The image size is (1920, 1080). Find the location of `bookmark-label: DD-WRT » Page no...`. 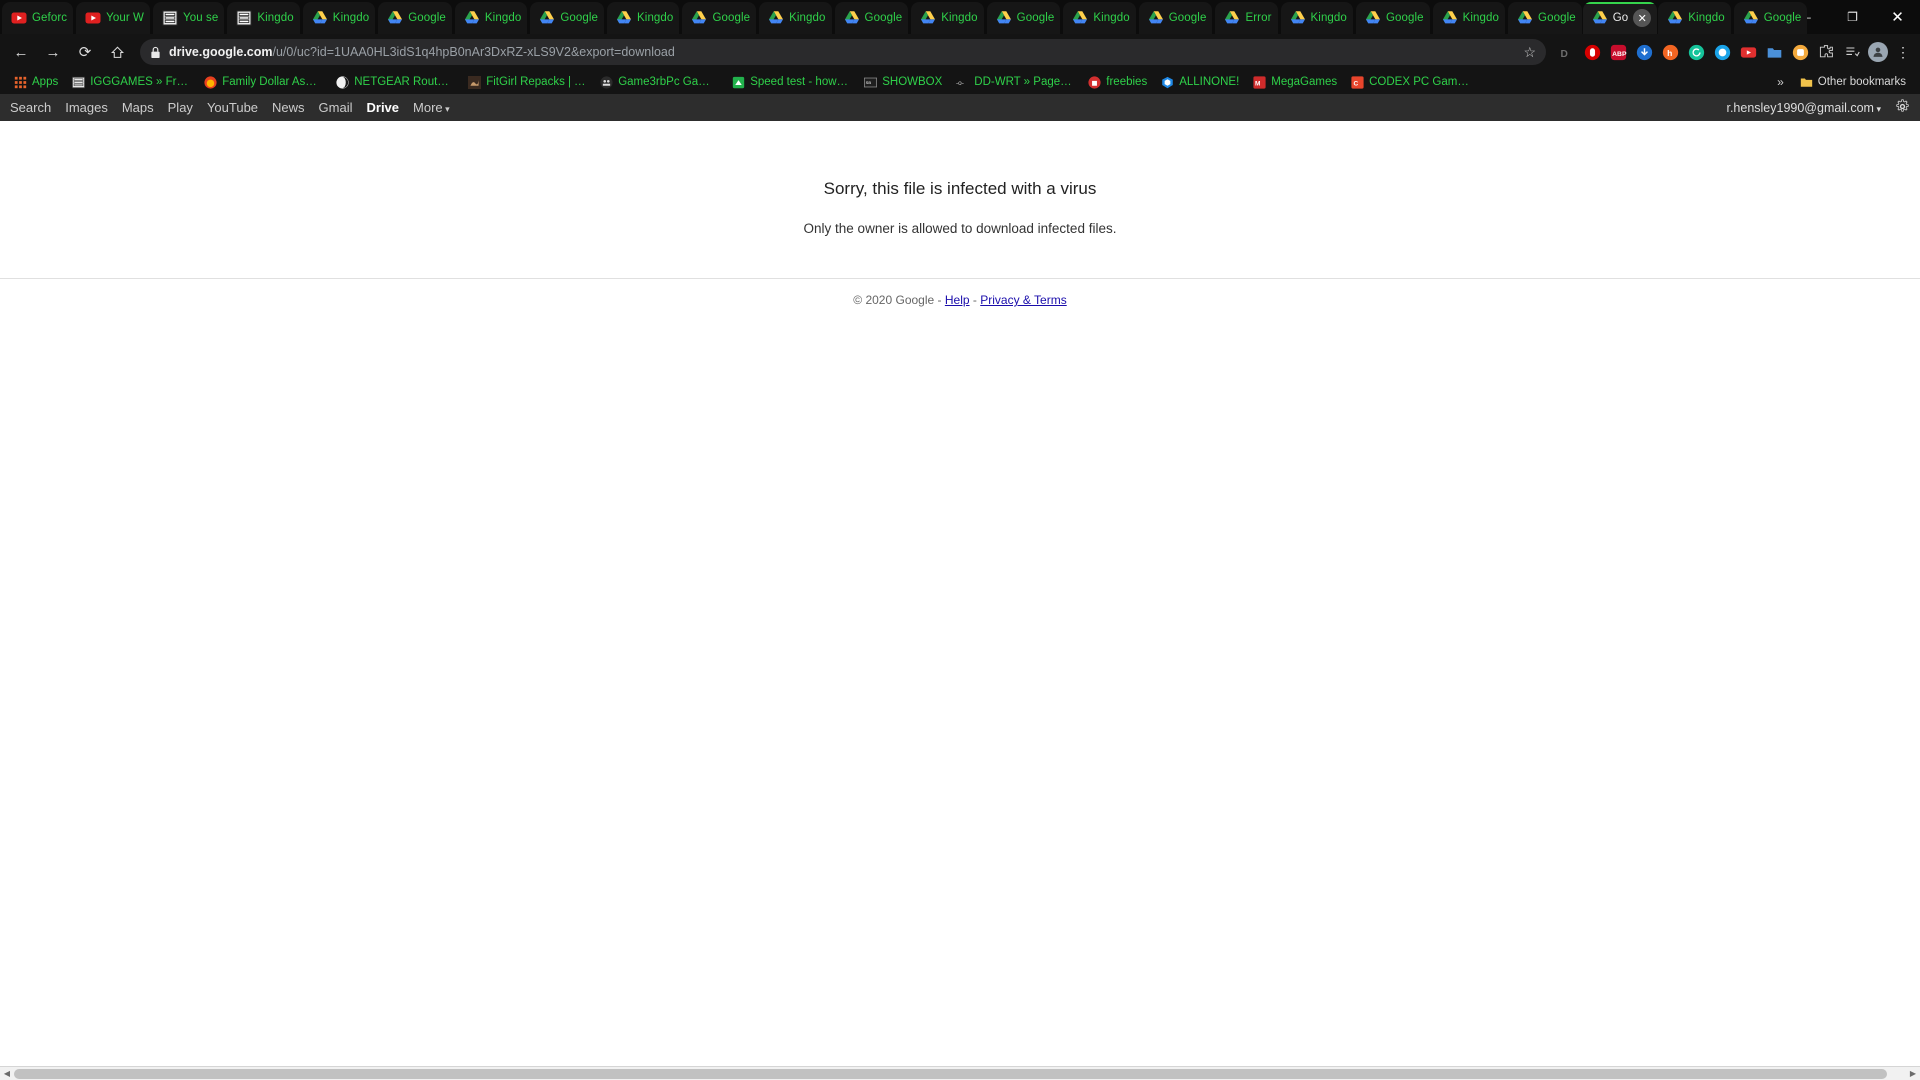

bookmark-label: DD-WRT » Page no... is located at coordinates (1024, 82).